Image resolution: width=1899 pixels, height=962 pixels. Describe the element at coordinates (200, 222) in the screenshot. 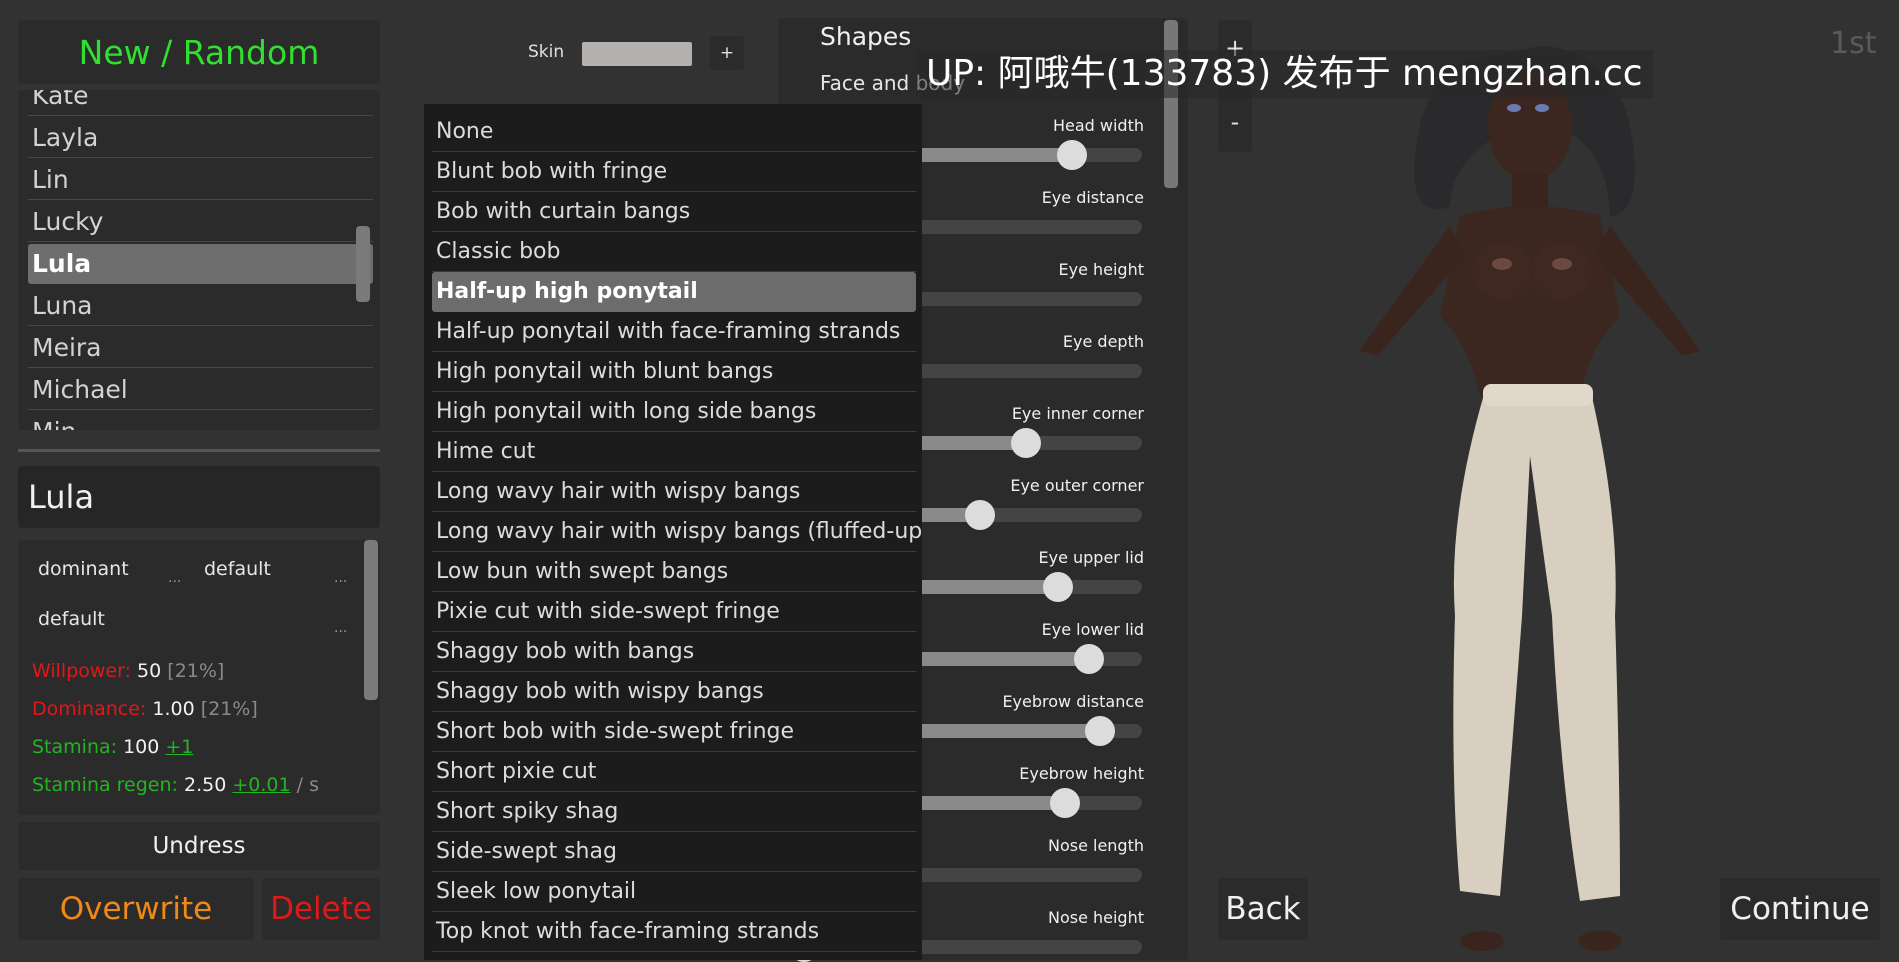

I see `character-list-item: Lucky` at that location.